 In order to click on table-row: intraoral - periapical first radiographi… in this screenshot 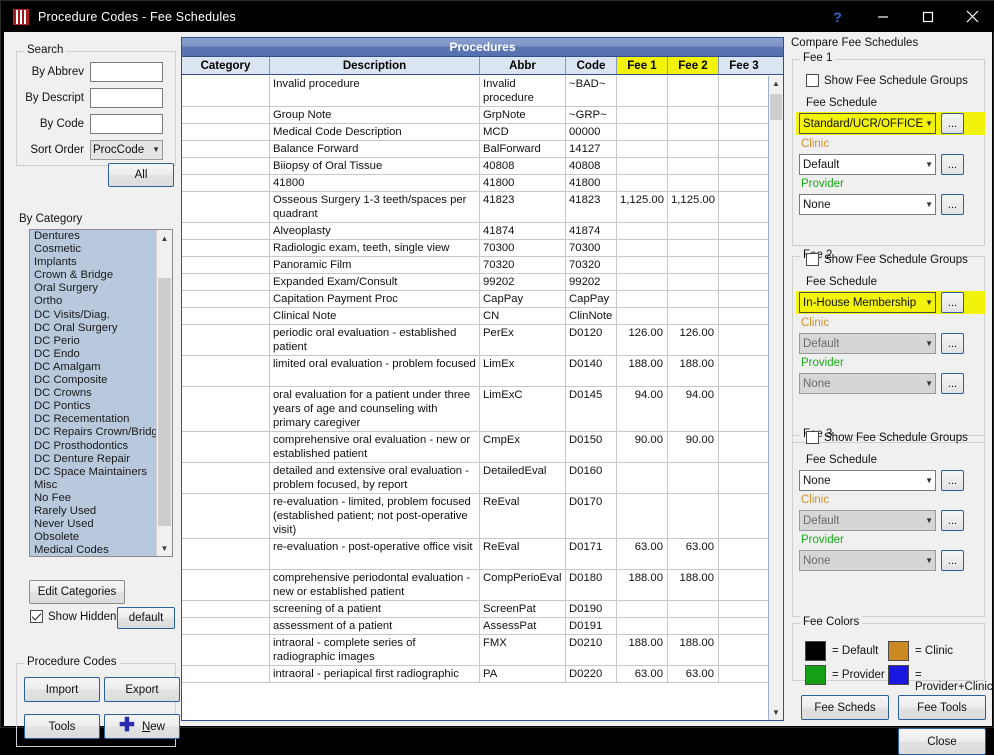, I will do `click(475, 674)`.